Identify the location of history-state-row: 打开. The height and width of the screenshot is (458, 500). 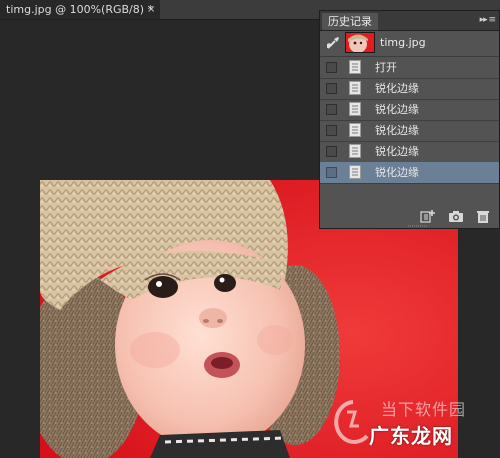
(409, 68).